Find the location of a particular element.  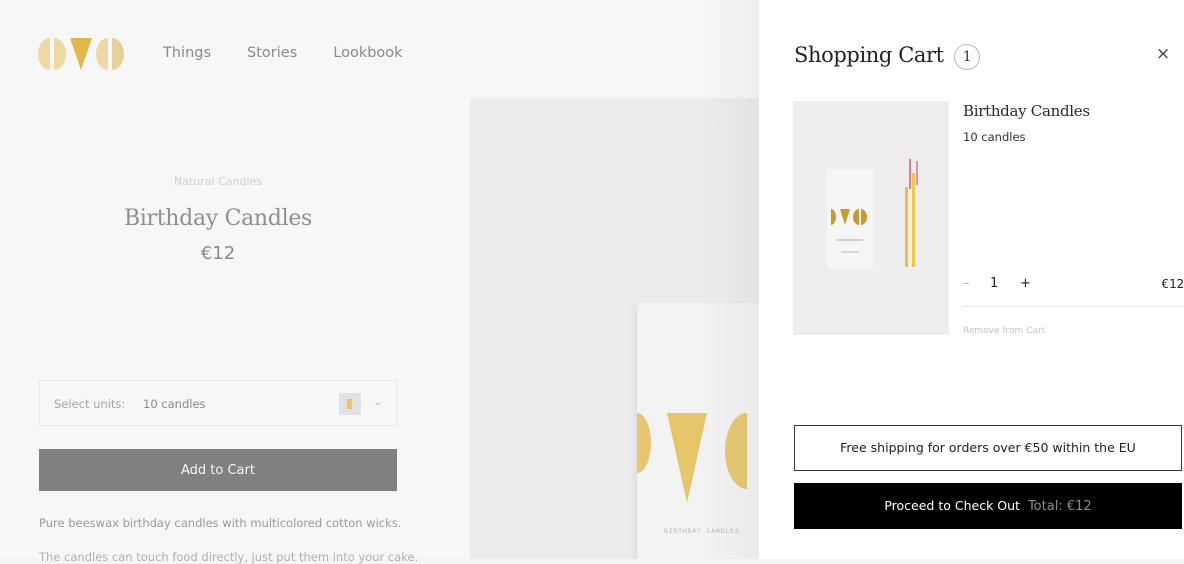

product-price: €12 is located at coordinates (218, 253).